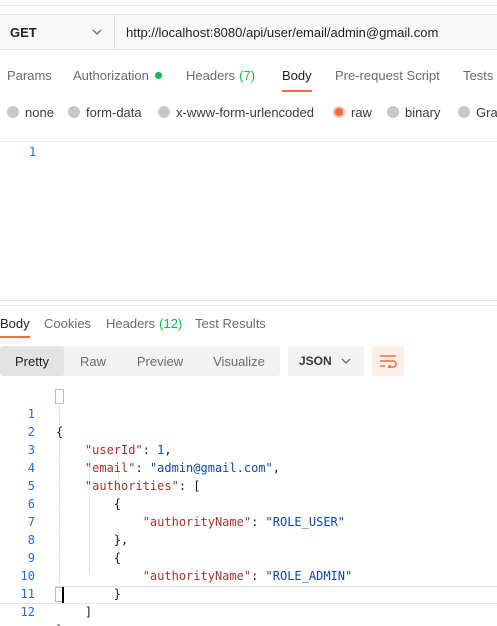  I want to click on format-select: JSON, so click(326, 361).